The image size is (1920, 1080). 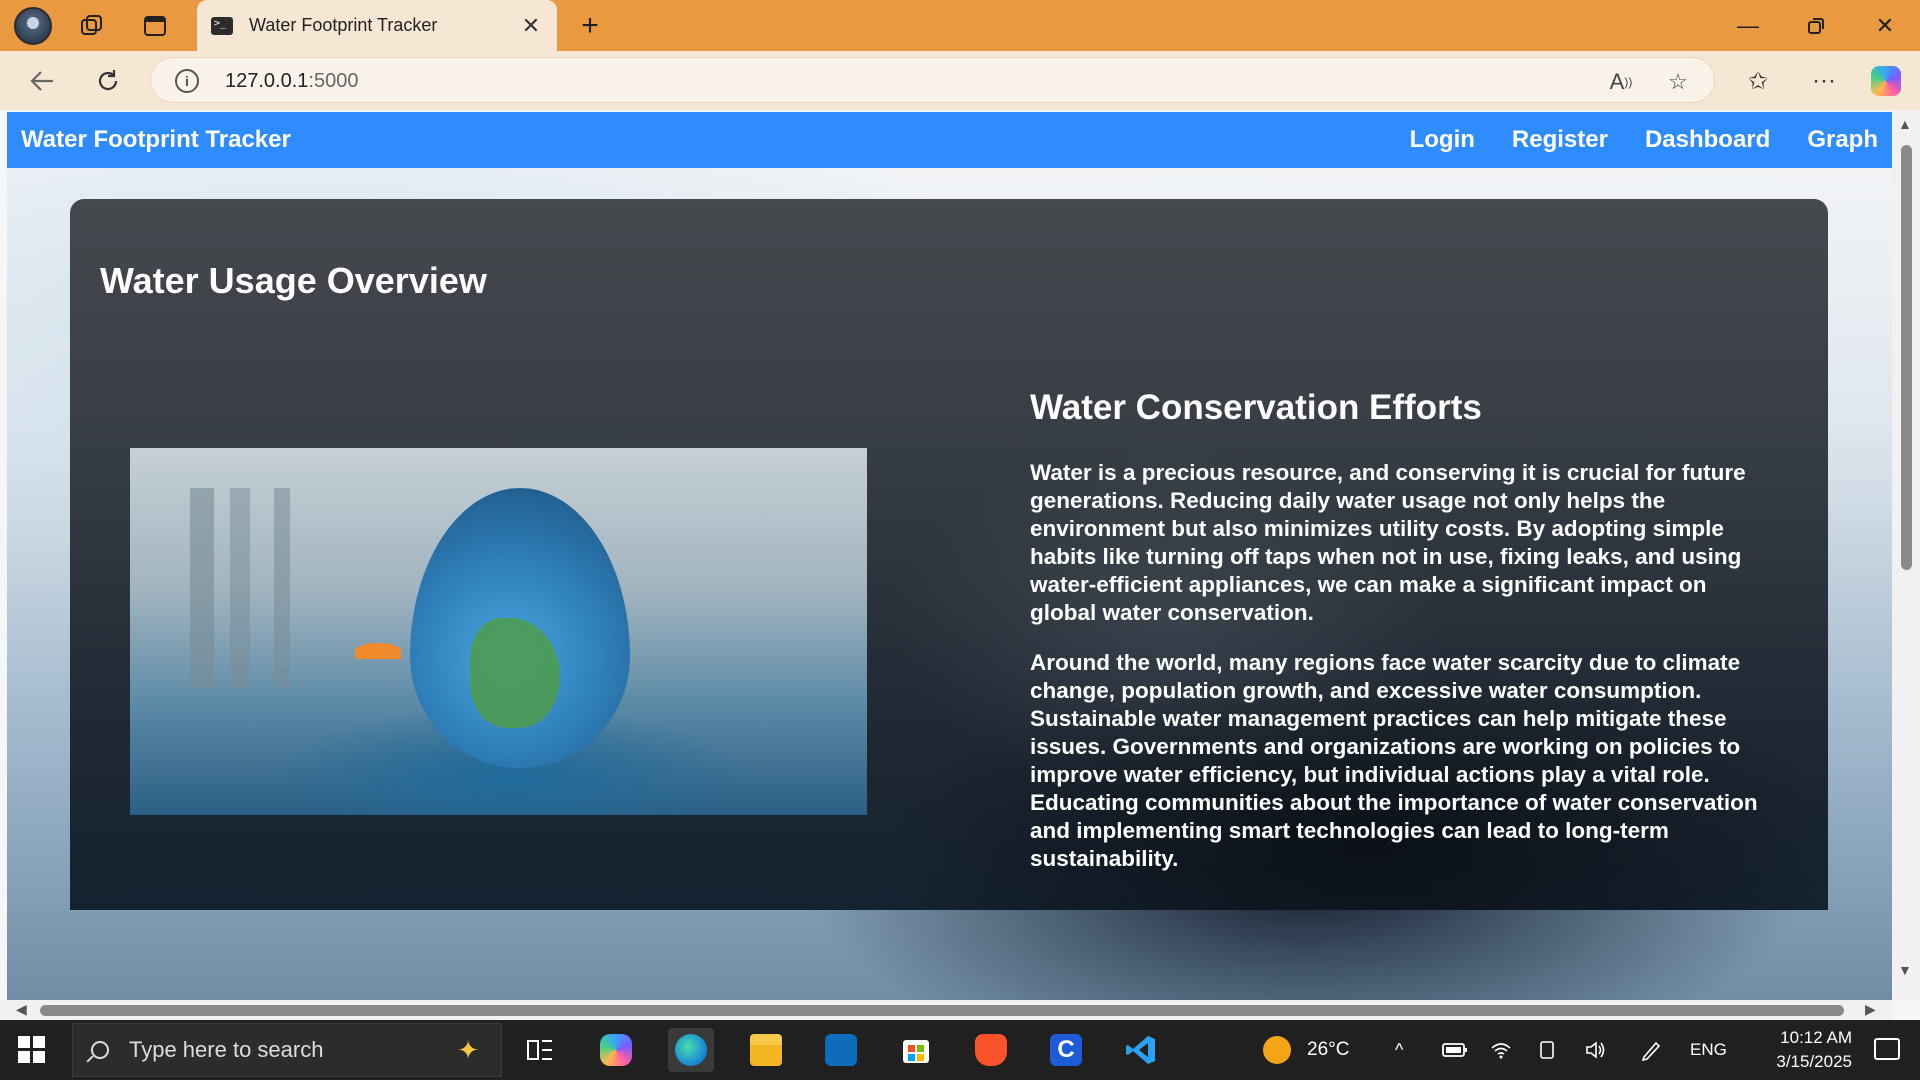 I want to click on scroll-up-arrow-icon: ▲, so click(x=1905, y=124).